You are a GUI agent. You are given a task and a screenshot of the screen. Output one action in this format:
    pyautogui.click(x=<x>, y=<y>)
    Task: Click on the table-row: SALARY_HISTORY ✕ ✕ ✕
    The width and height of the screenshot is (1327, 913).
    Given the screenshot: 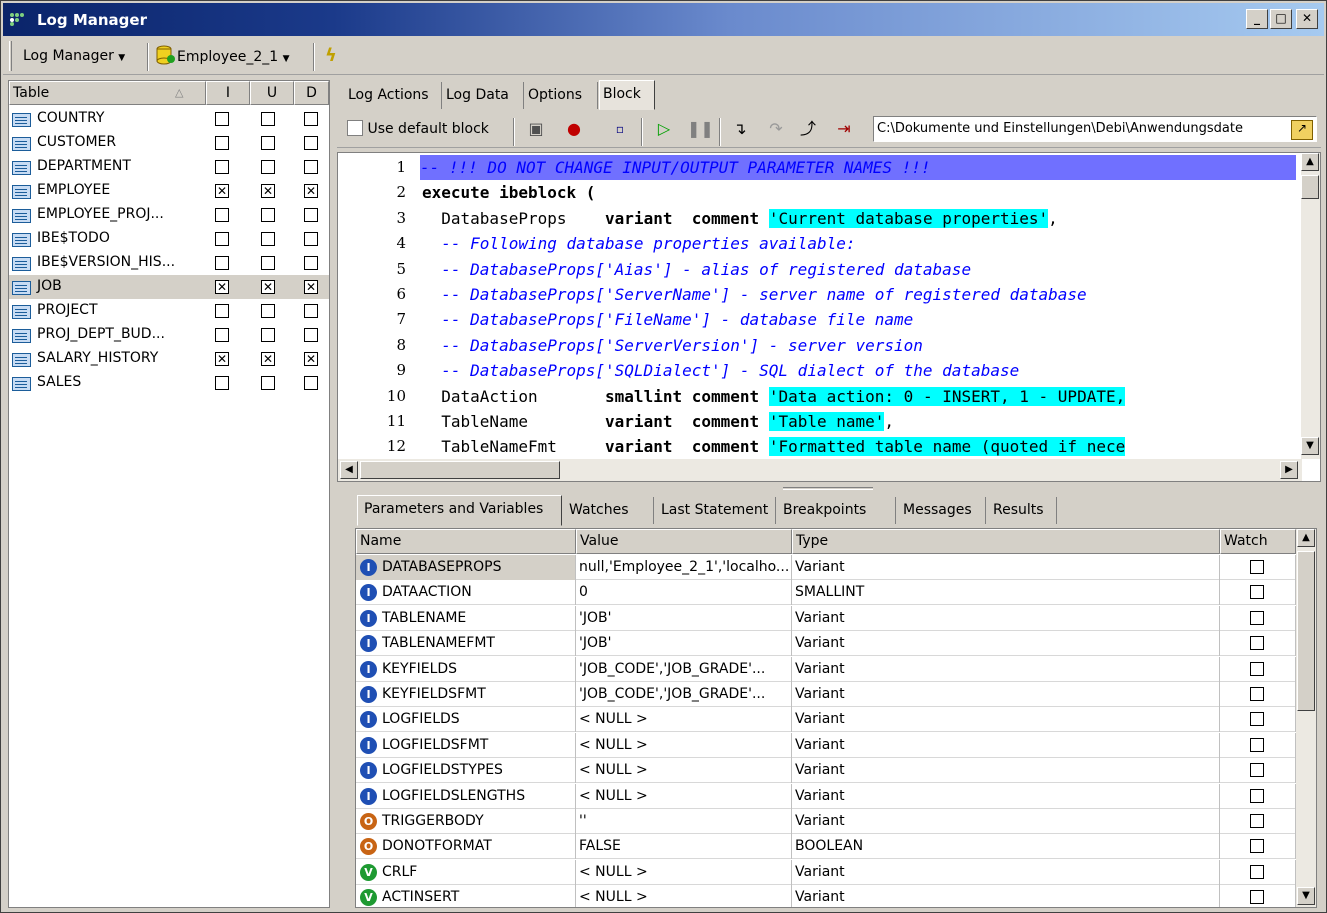 What is the action you would take?
    pyautogui.click(x=169, y=359)
    